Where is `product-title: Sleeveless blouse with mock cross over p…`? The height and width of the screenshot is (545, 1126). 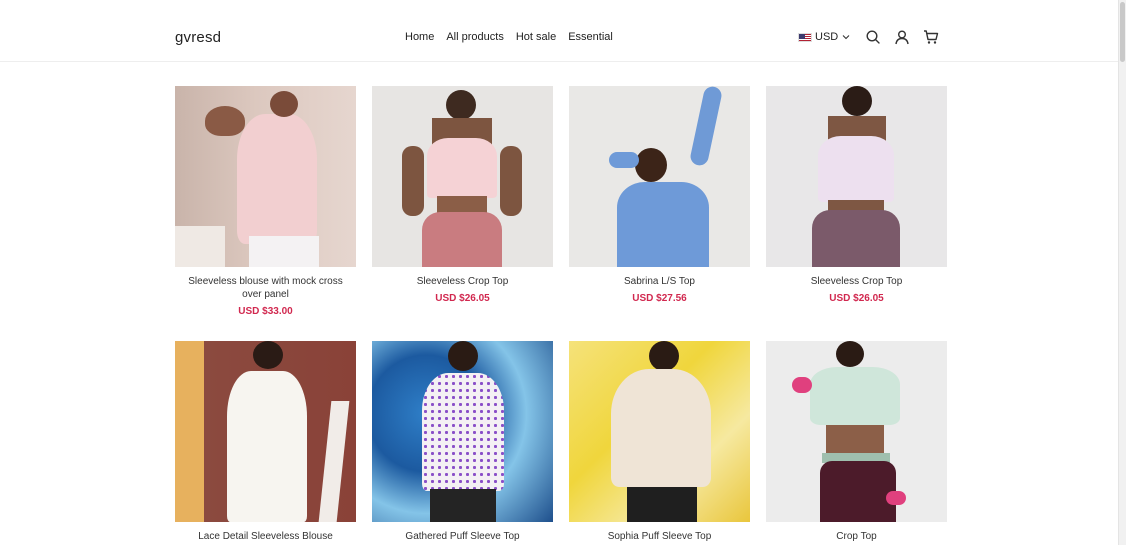
product-title: Sleeveless blouse with mock cross over p… is located at coordinates (265, 288).